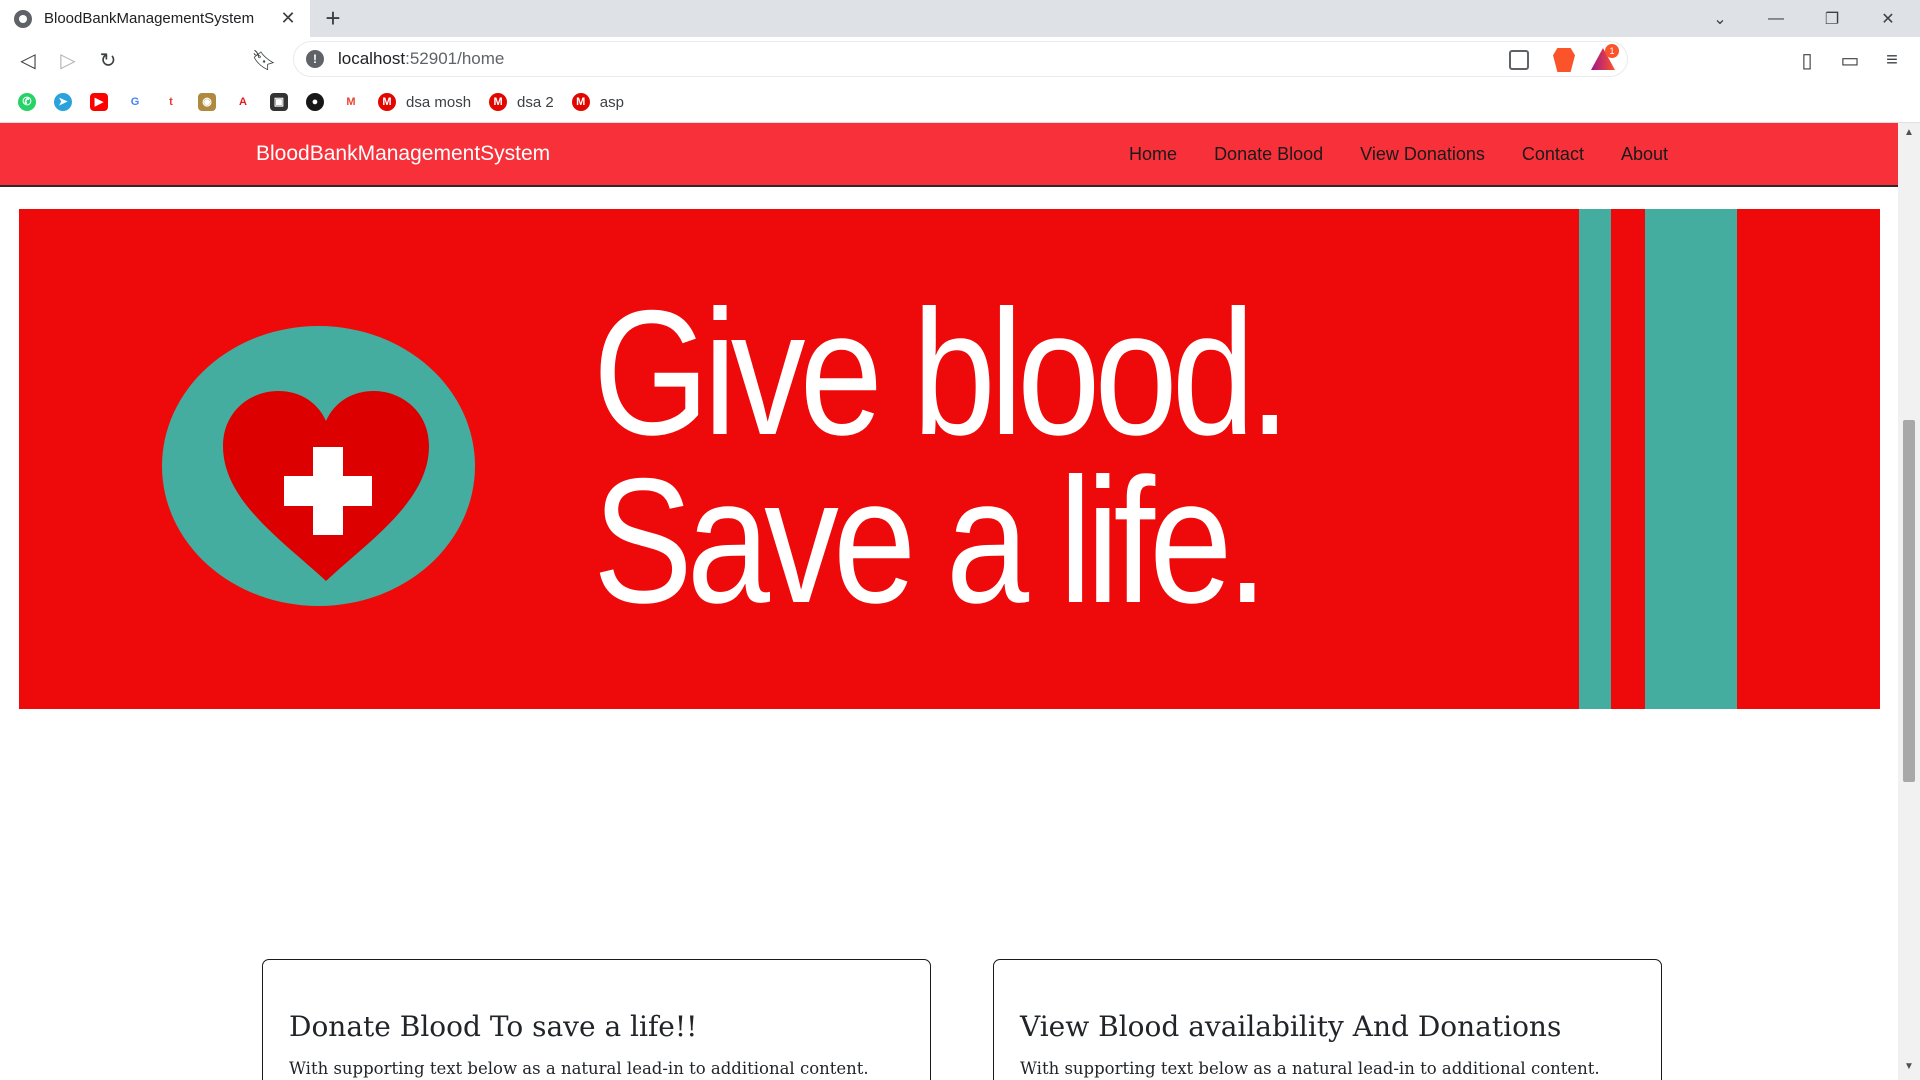  What do you see at coordinates (288, 18) in the screenshot?
I see `close-tab-icon: ✕` at bounding box center [288, 18].